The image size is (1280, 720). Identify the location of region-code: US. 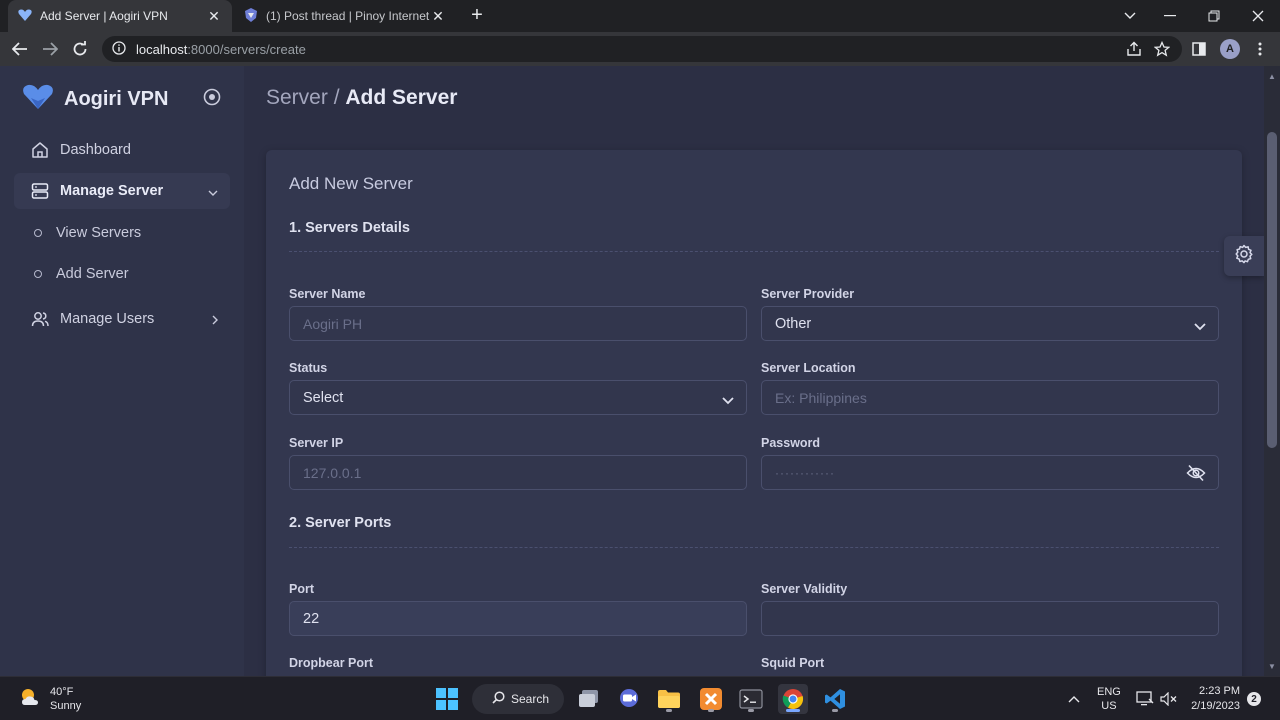
(1109, 706).